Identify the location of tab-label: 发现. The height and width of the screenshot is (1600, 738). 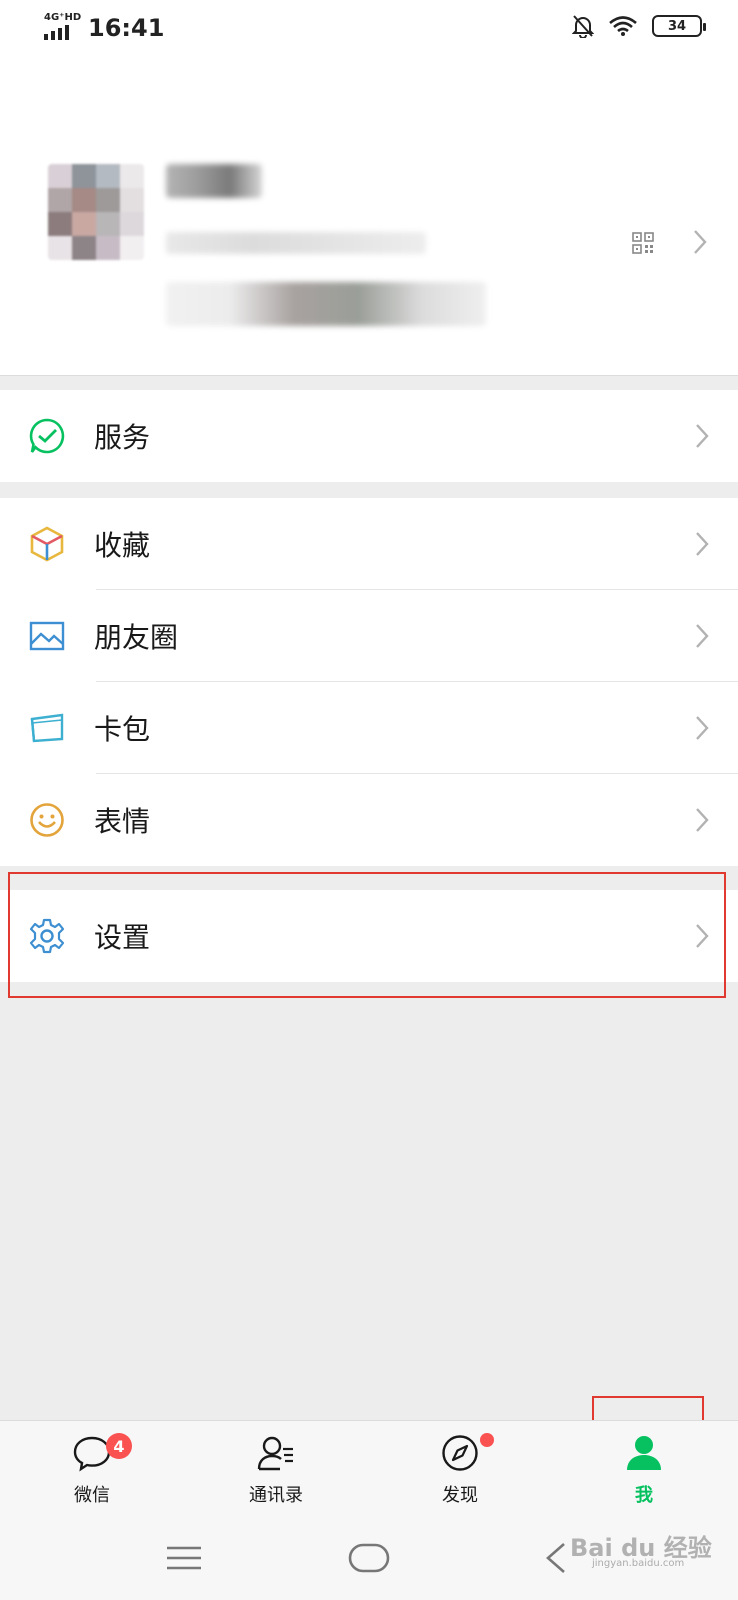
(460, 1495).